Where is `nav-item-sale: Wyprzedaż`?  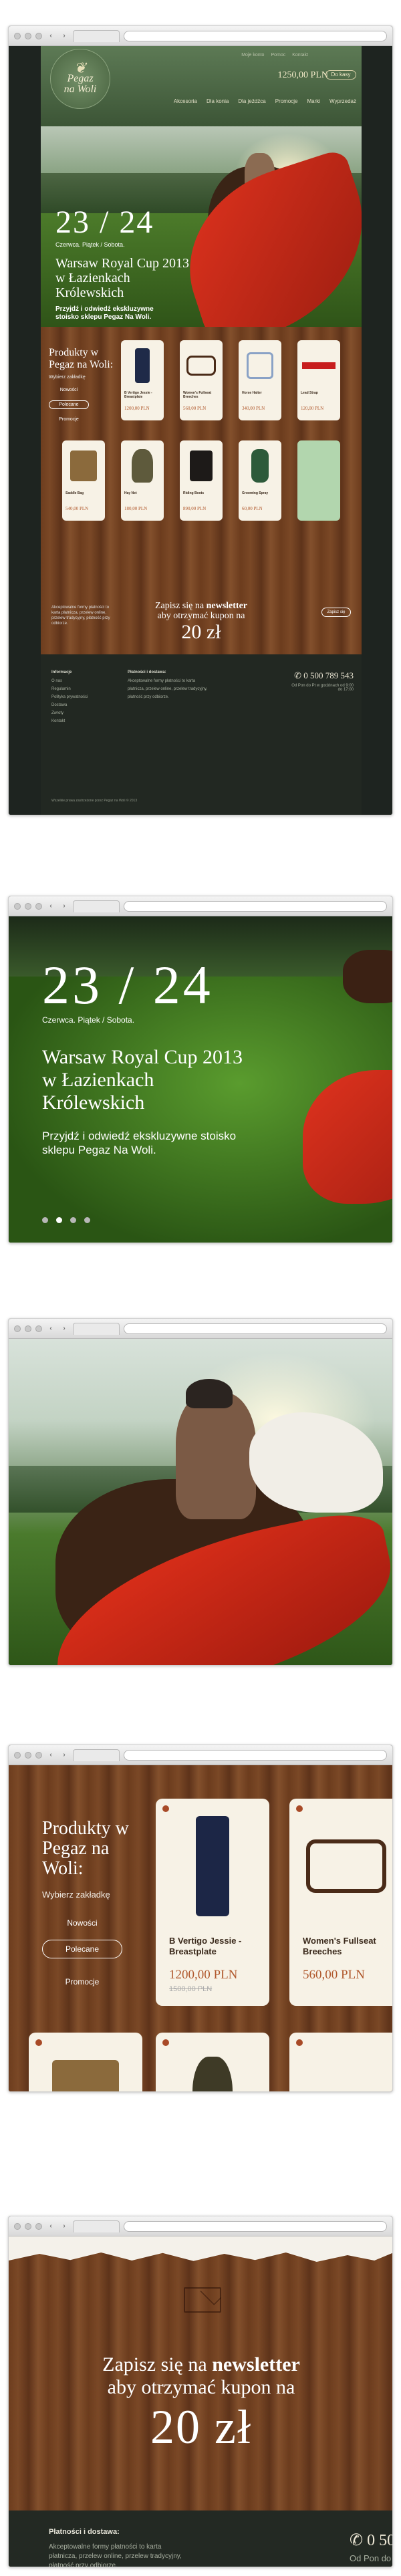 nav-item-sale: Wyprzedaż is located at coordinates (342, 101).